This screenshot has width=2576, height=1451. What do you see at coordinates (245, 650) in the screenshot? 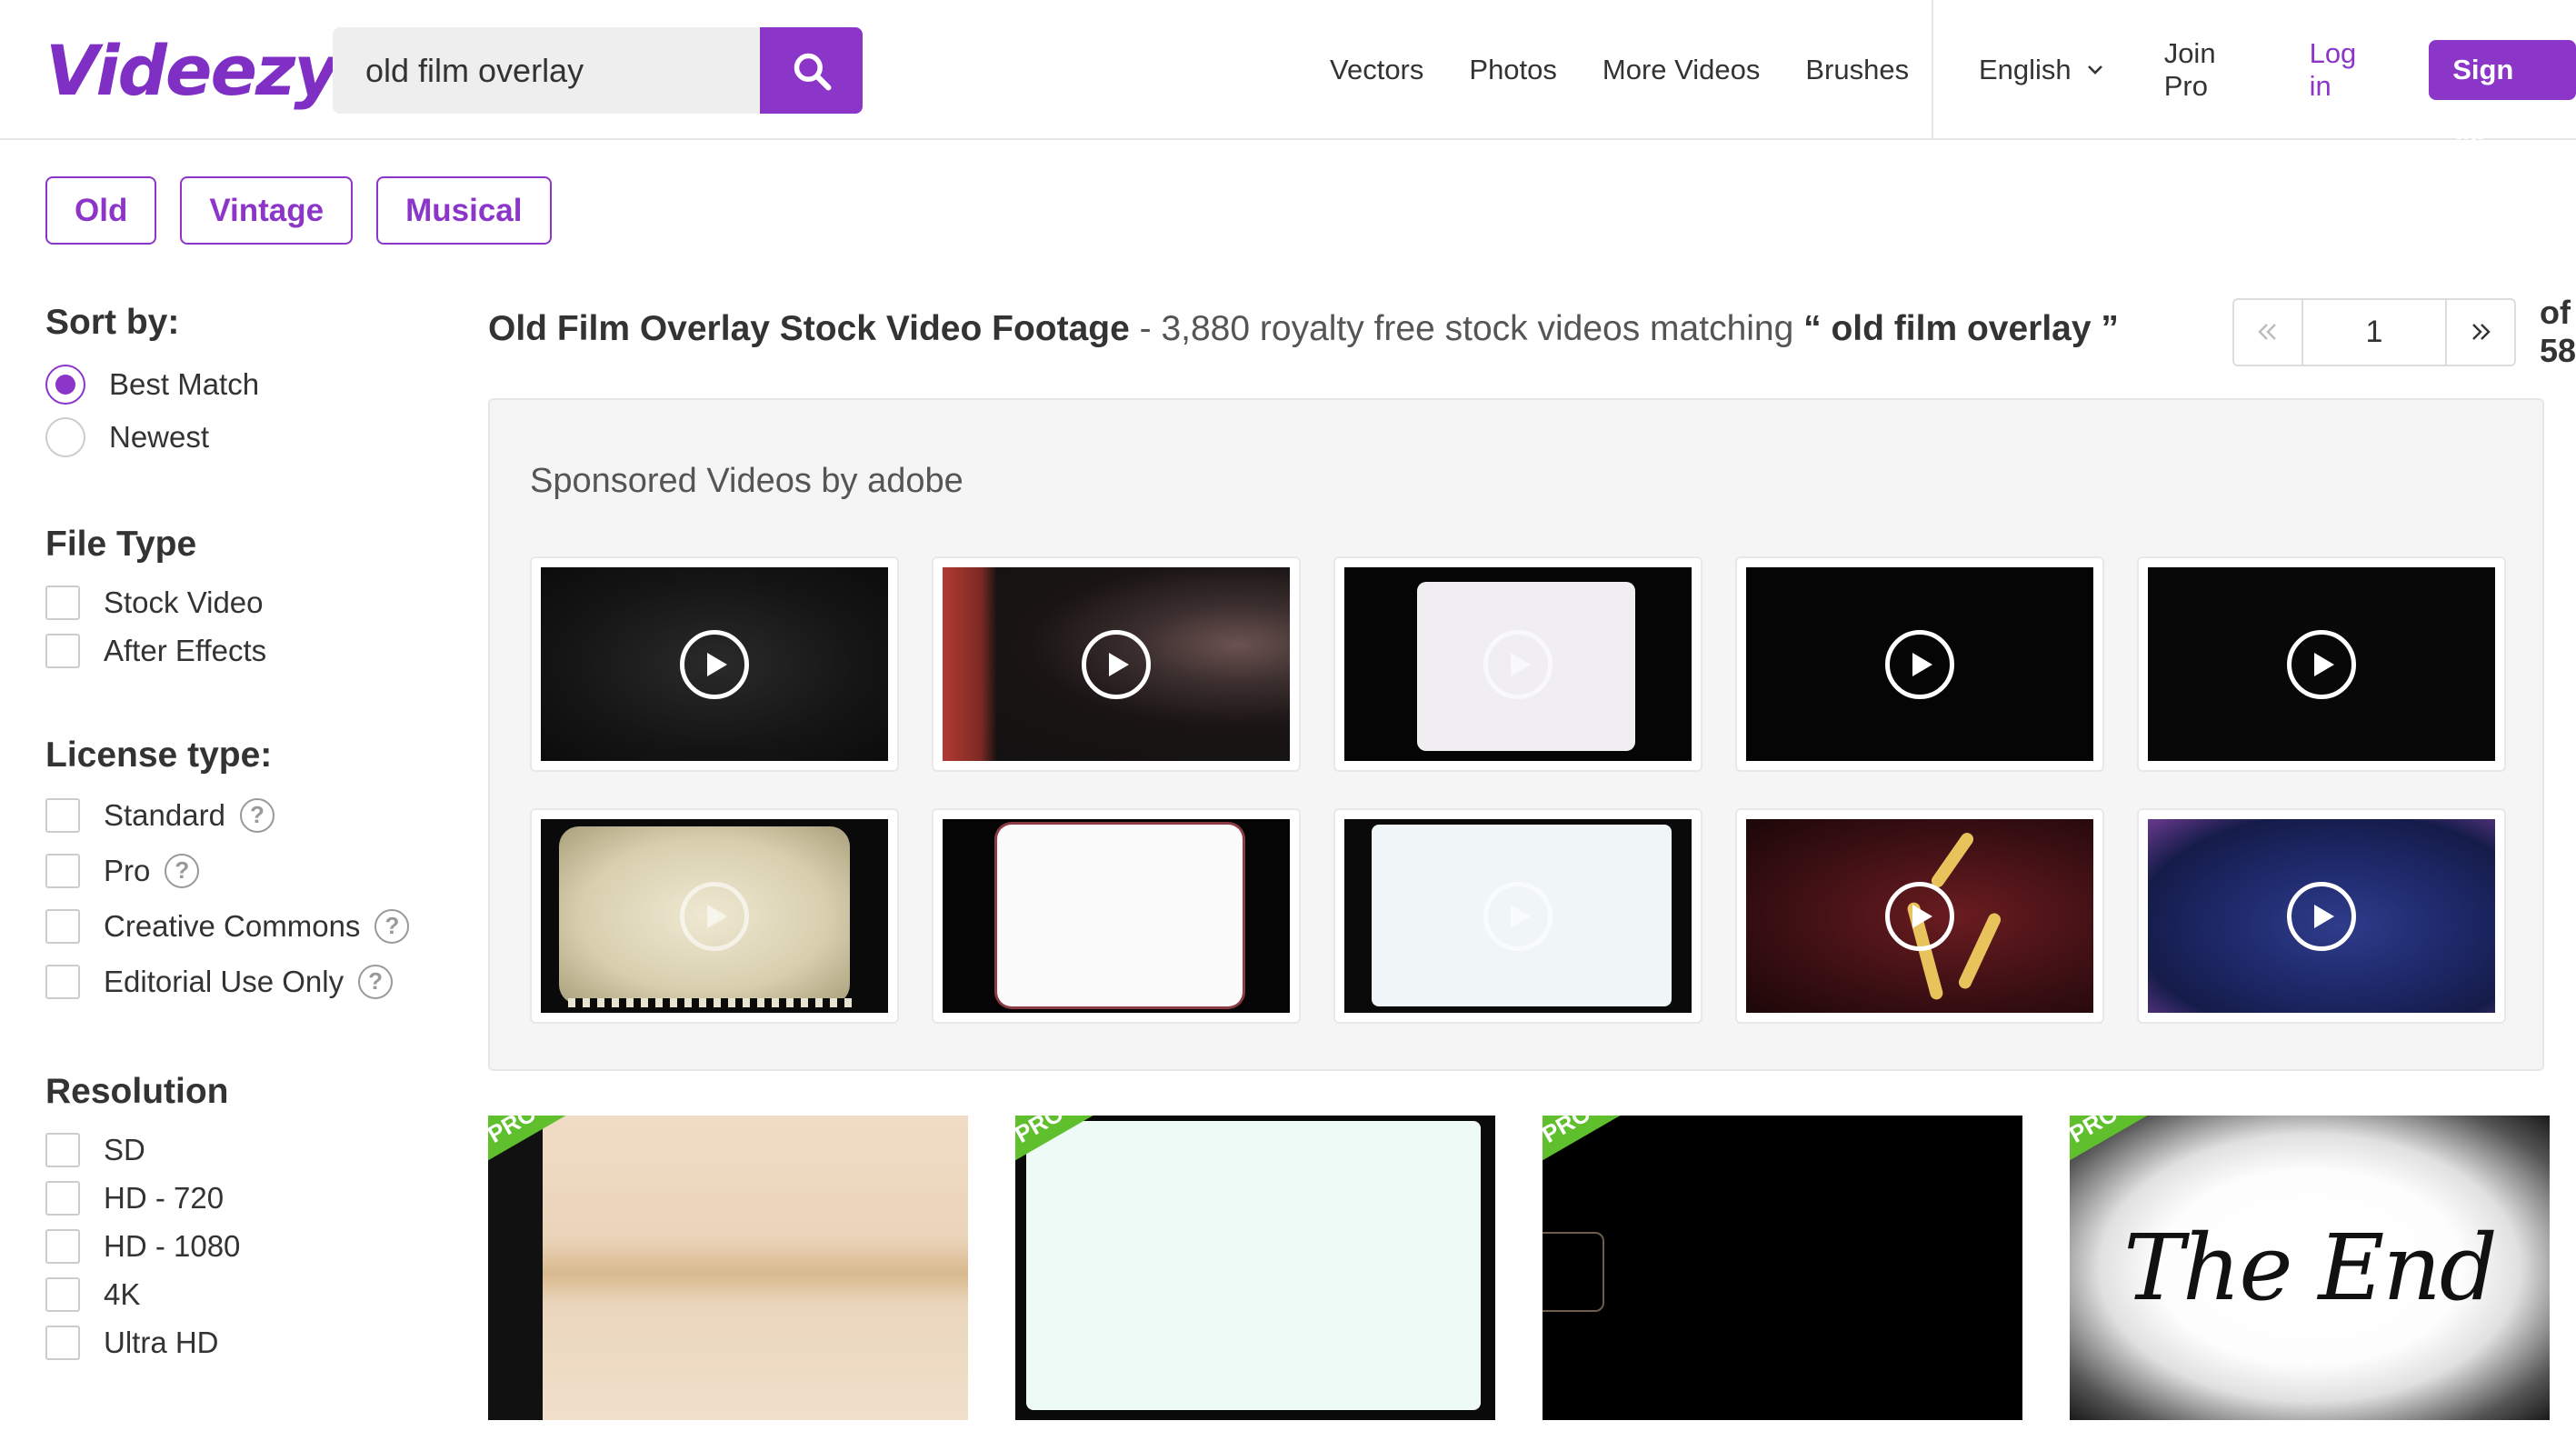
I see `filter-after-effects: After Effects` at bounding box center [245, 650].